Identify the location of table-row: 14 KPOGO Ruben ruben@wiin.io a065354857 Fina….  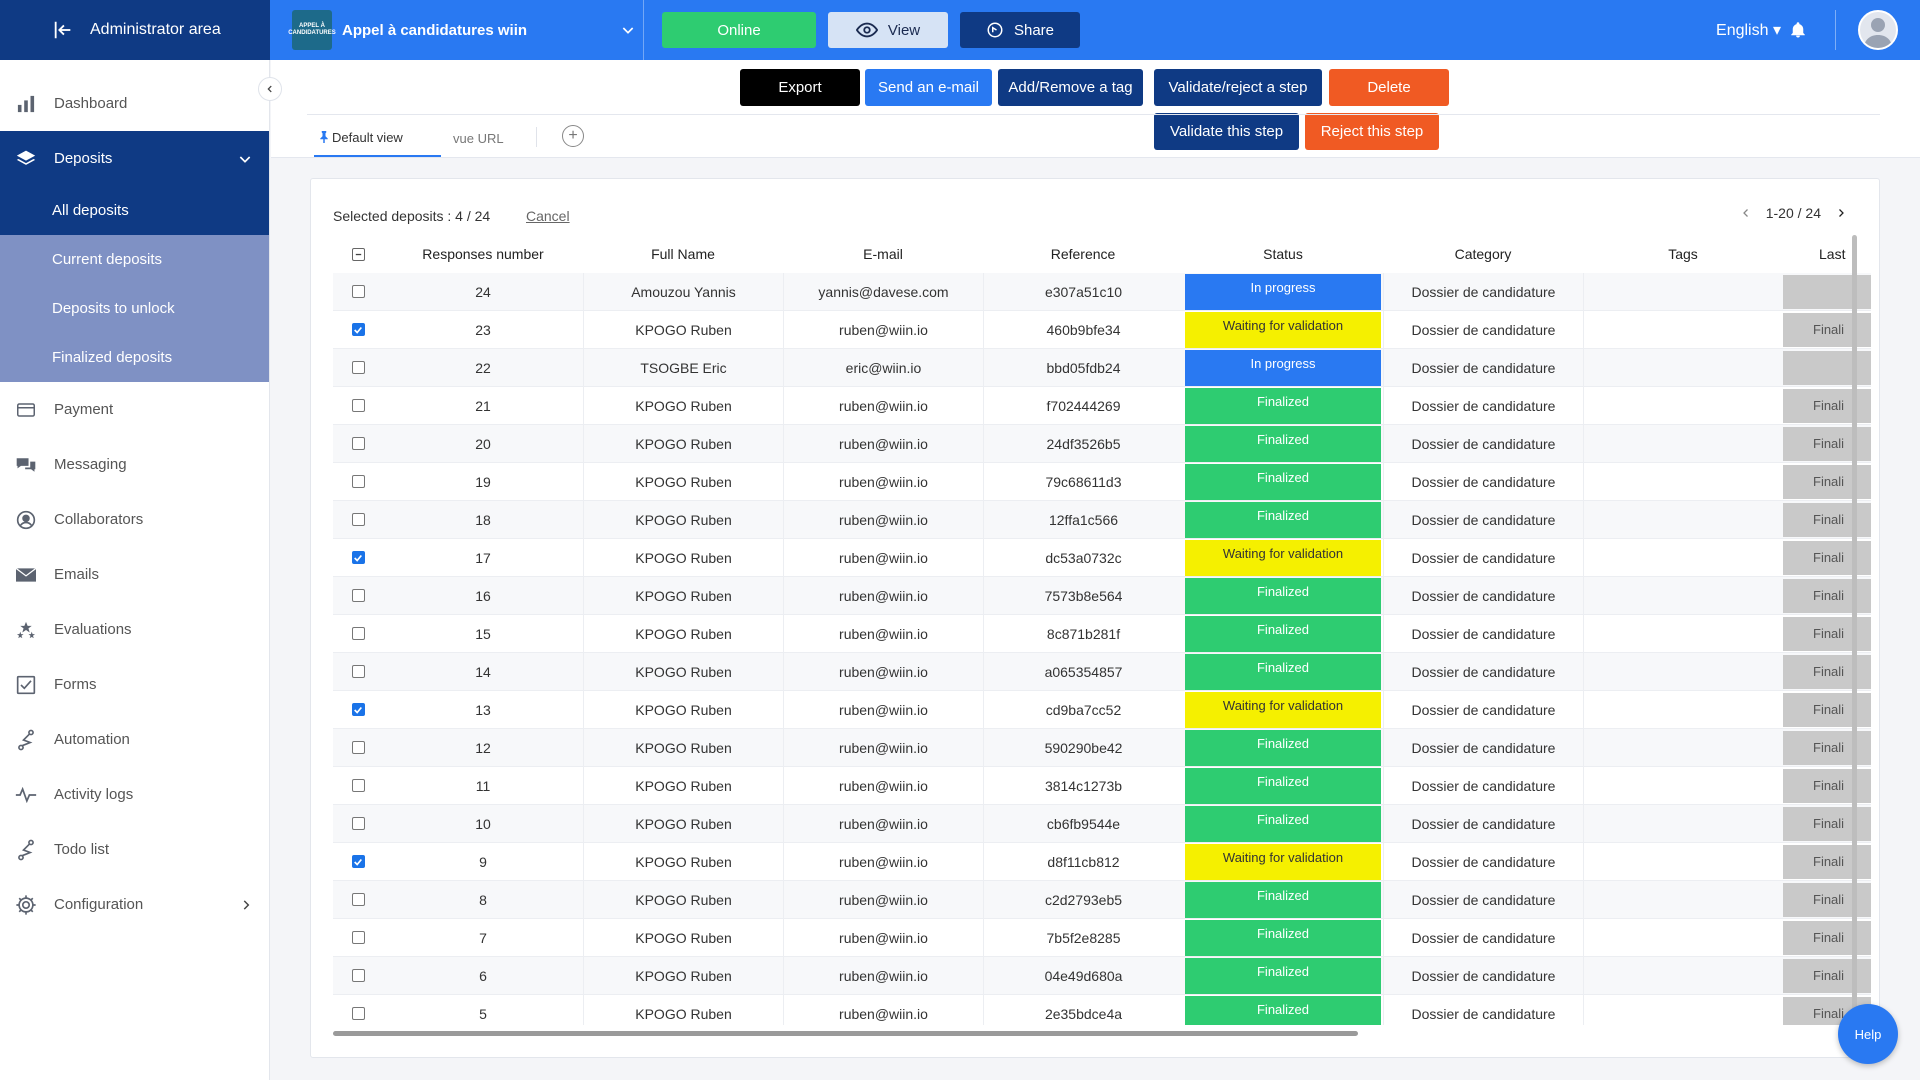
(1102, 672).